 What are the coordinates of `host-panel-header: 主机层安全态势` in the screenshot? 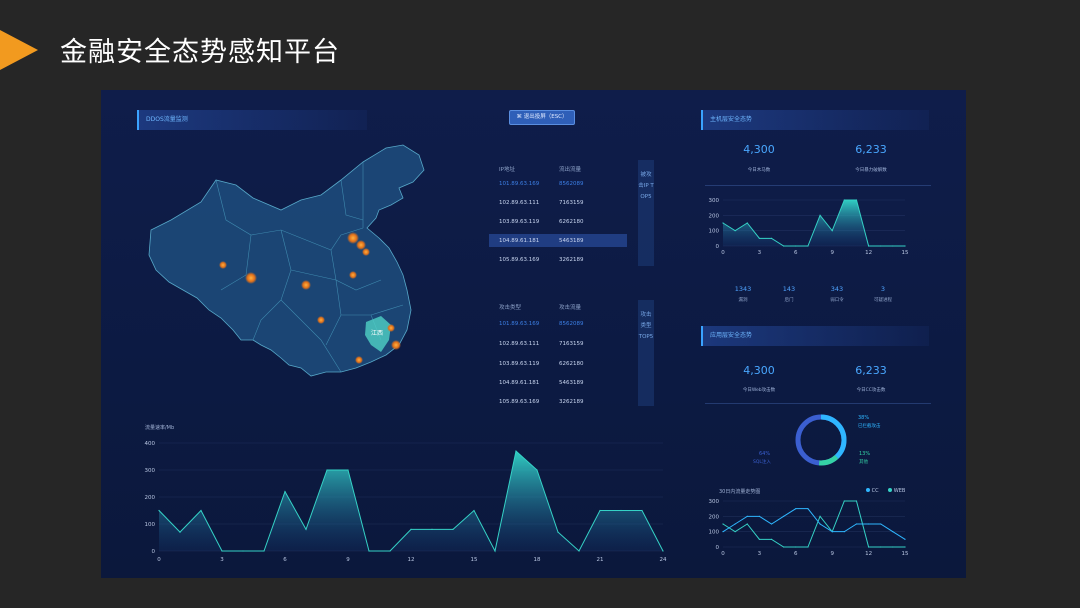 It's located at (815, 120).